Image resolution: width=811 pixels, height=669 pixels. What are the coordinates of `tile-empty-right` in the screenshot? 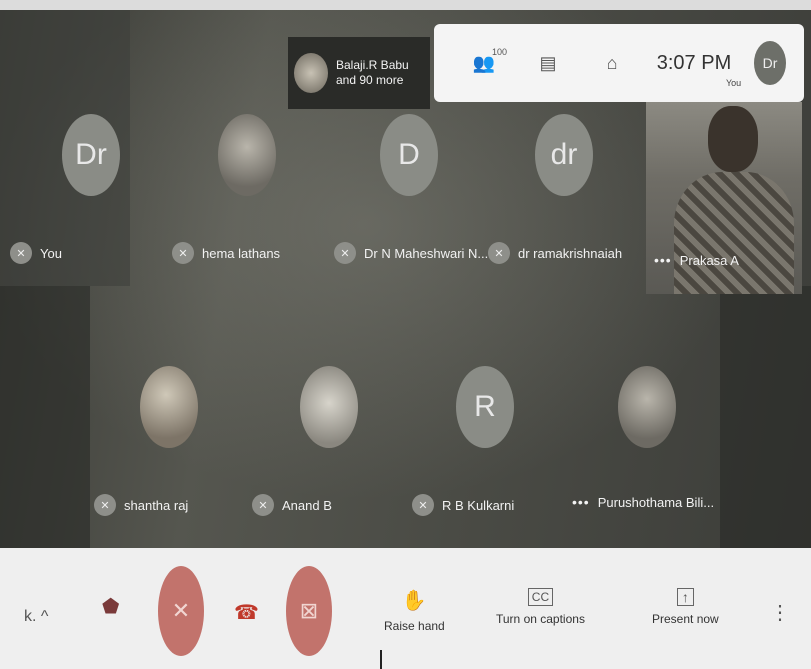 It's located at (765, 417).